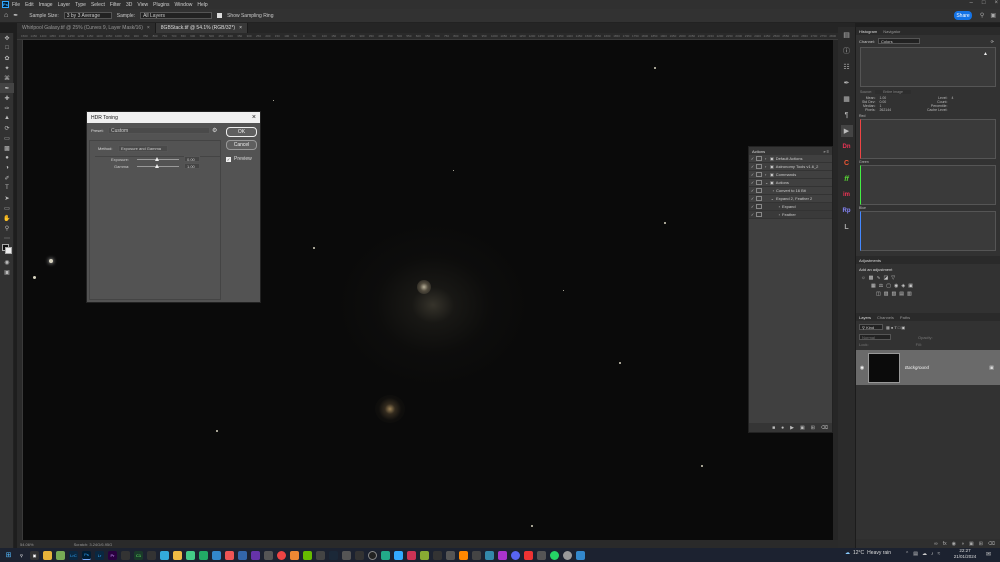 The image size is (1000, 562). I want to click on taskview-icon: ▣, so click(34, 555).